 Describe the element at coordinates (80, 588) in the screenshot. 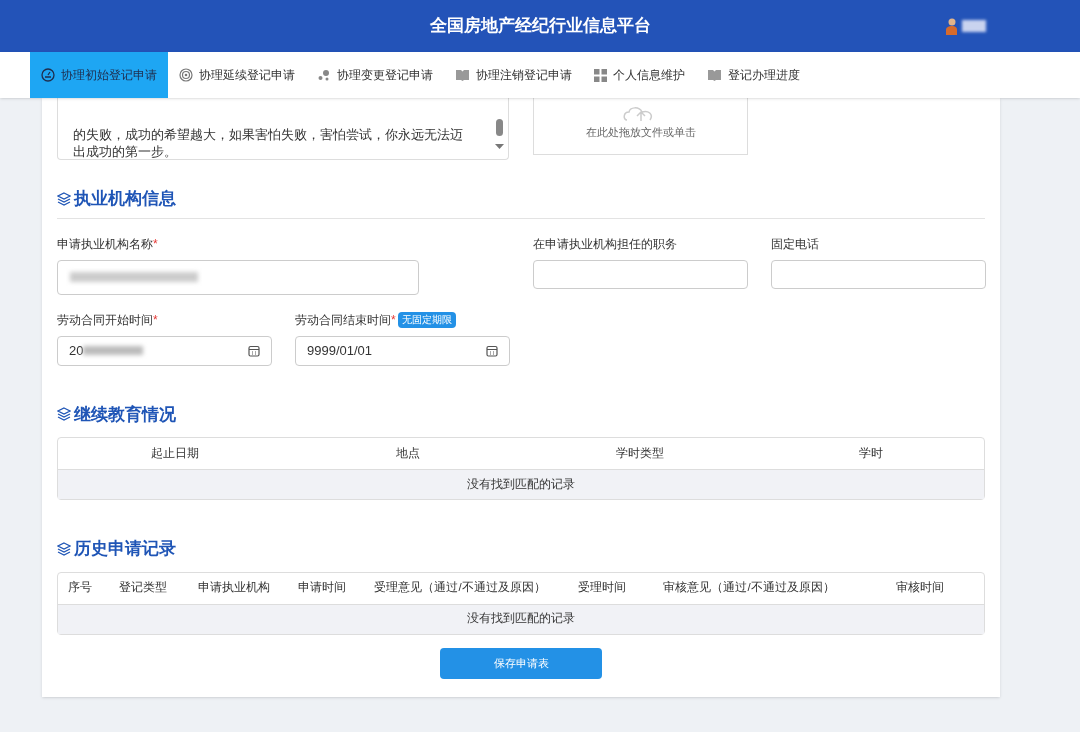

I see `column-header: 序号` at that location.